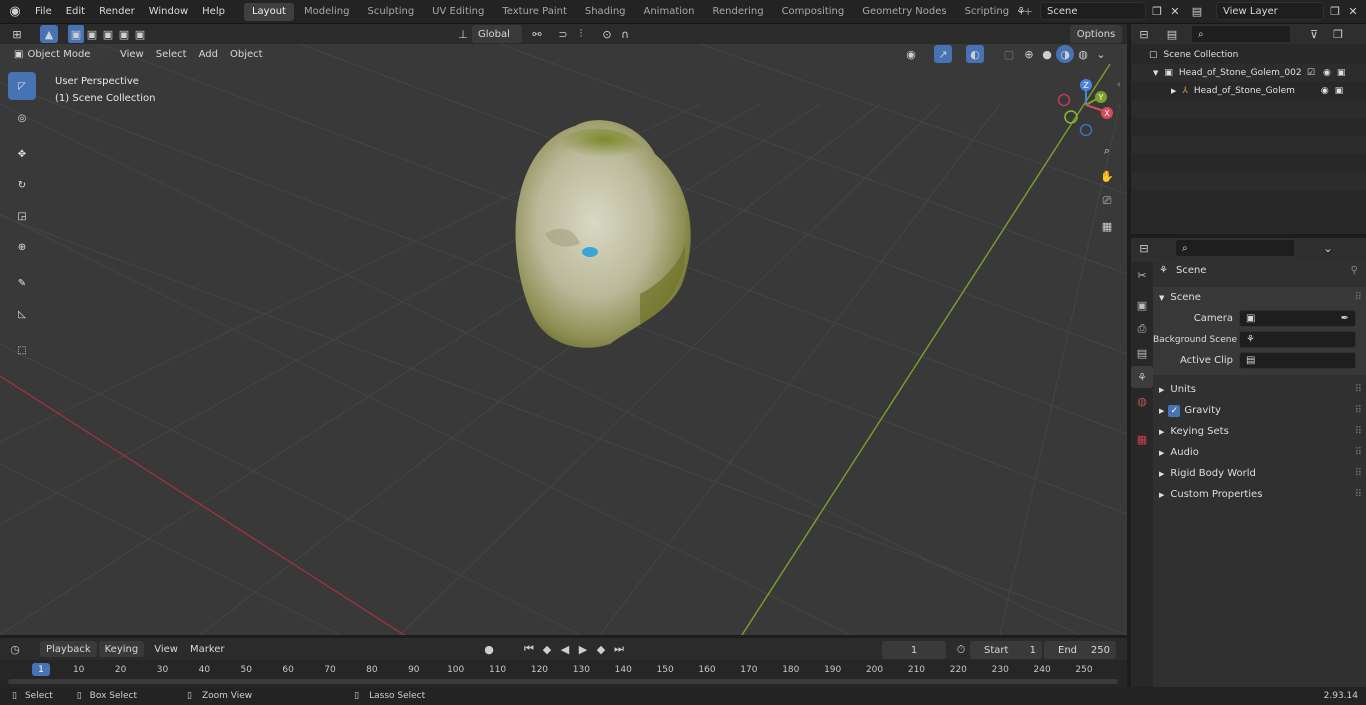 Image resolution: width=1366 pixels, height=705 pixels. I want to click on select-subtract-icon: ▣, so click(108, 34).